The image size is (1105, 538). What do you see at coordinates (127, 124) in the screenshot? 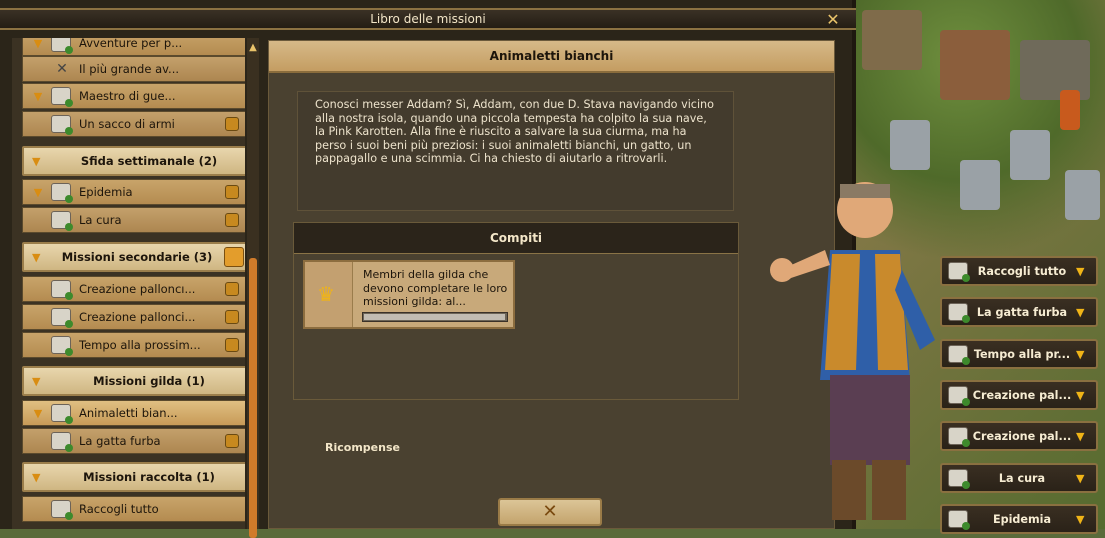
I see `mission-name: Un sacco di armi` at bounding box center [127, 124].